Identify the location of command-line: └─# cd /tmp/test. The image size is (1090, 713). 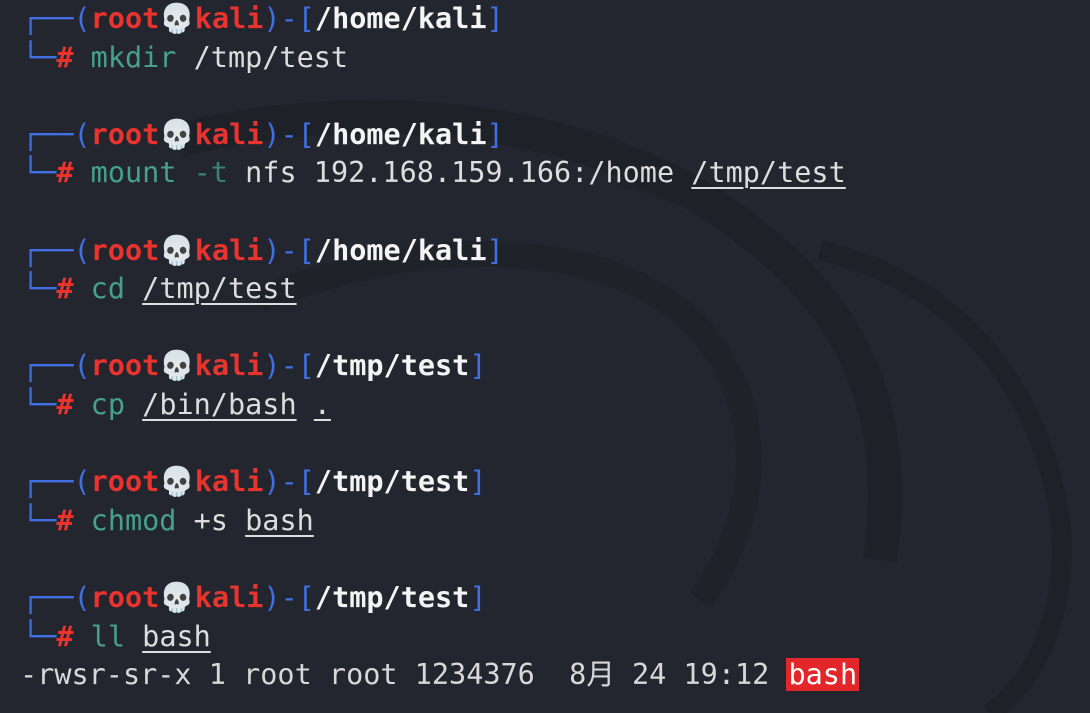
(552, 289).